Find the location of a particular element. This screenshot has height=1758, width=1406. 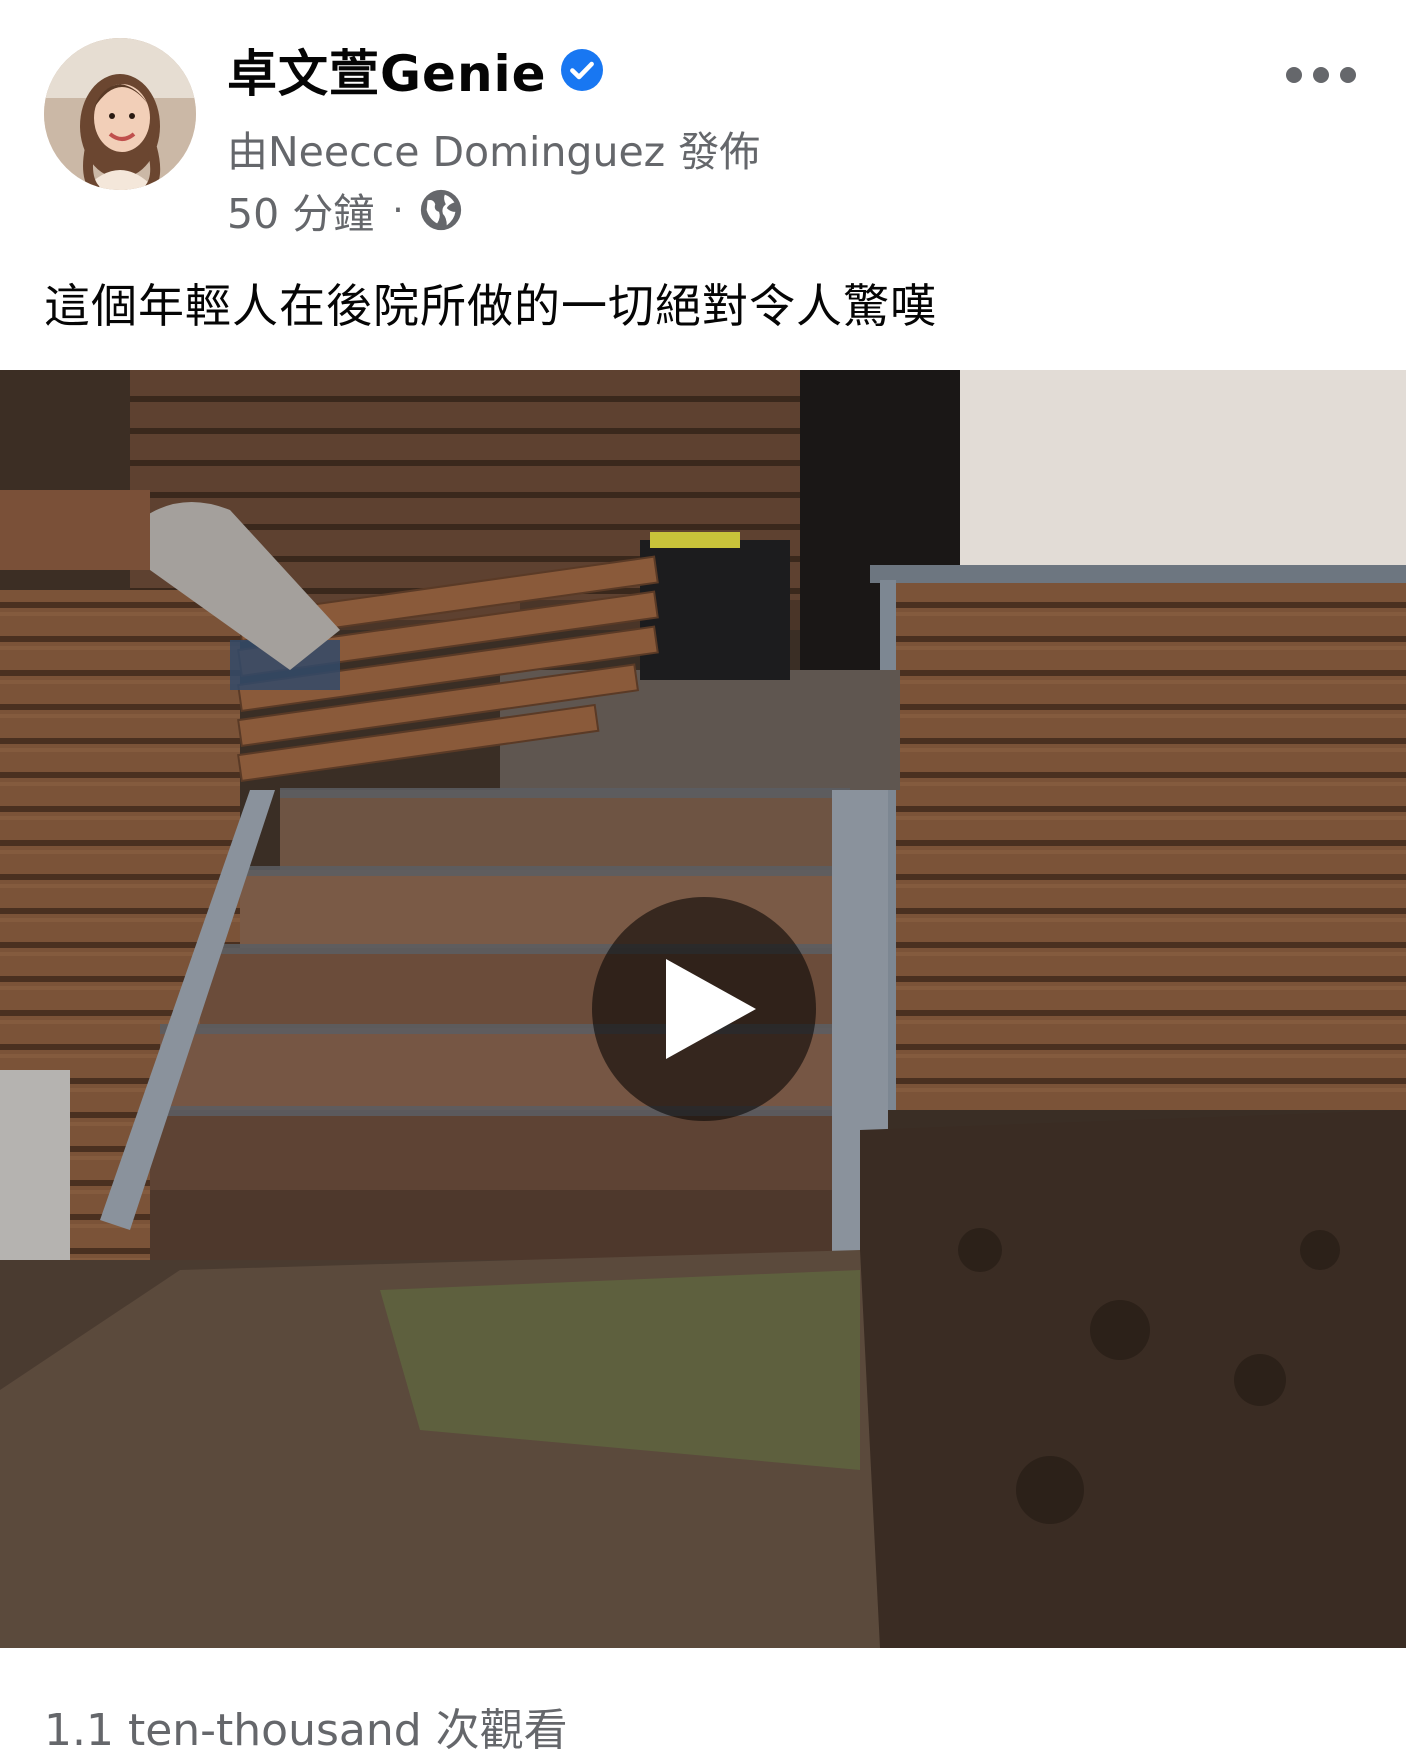

page-name-link: 卓文萱Genie is located at coordinates (387, 70).